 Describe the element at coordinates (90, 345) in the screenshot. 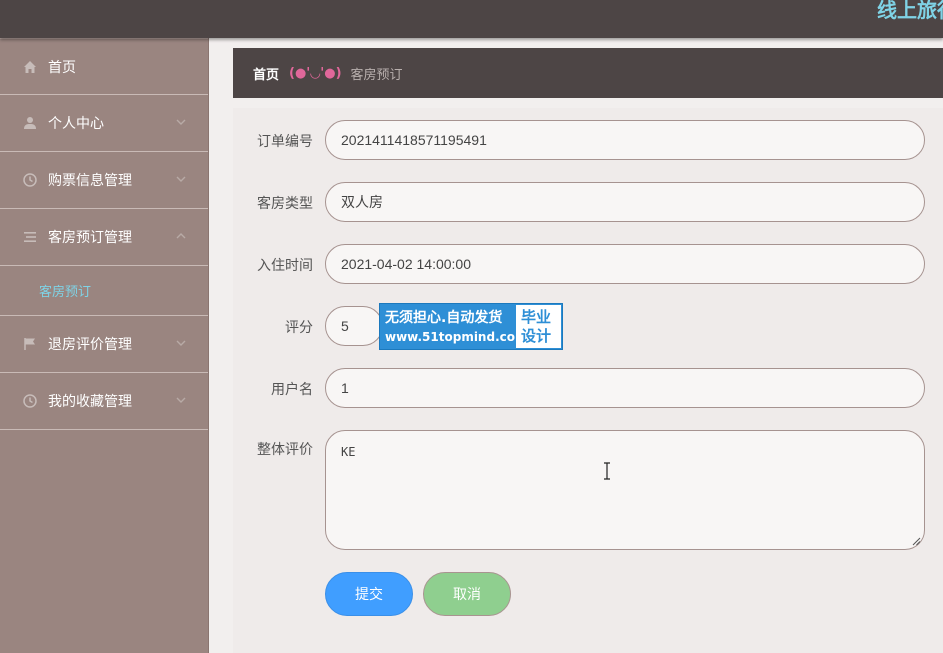

I see `sidebar-item-label: 退房评价管理` at that location.